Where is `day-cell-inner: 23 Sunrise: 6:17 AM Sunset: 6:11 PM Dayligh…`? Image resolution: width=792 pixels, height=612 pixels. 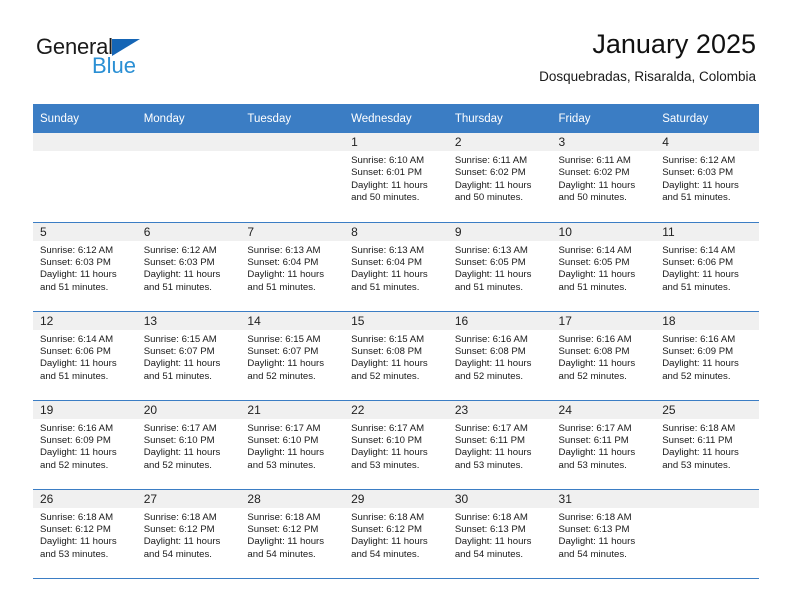 day-cell-inner: 23 Sunrise: 6:17 AM Sunset: 6:11 PM Dayligh… is located at coordinates (499, 444).